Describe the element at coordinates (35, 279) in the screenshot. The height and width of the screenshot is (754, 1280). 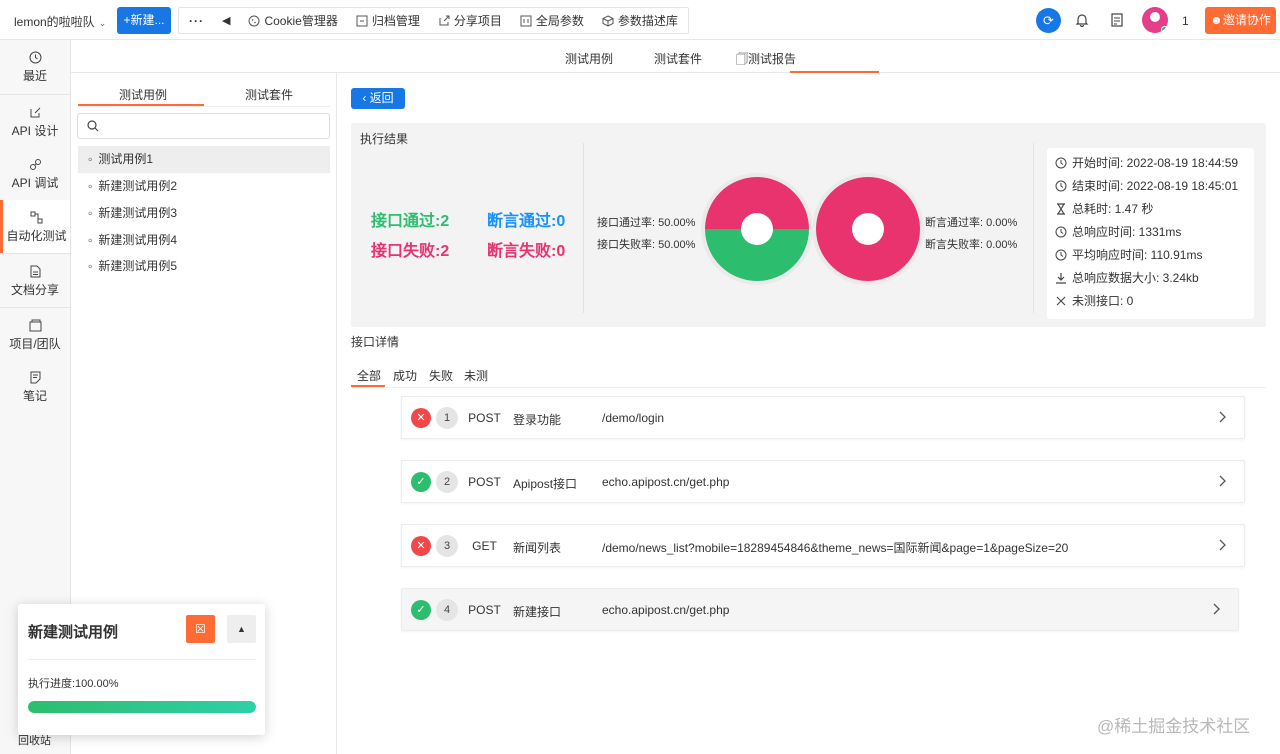
I see `nav-doc-share: 文档分享` at that location.